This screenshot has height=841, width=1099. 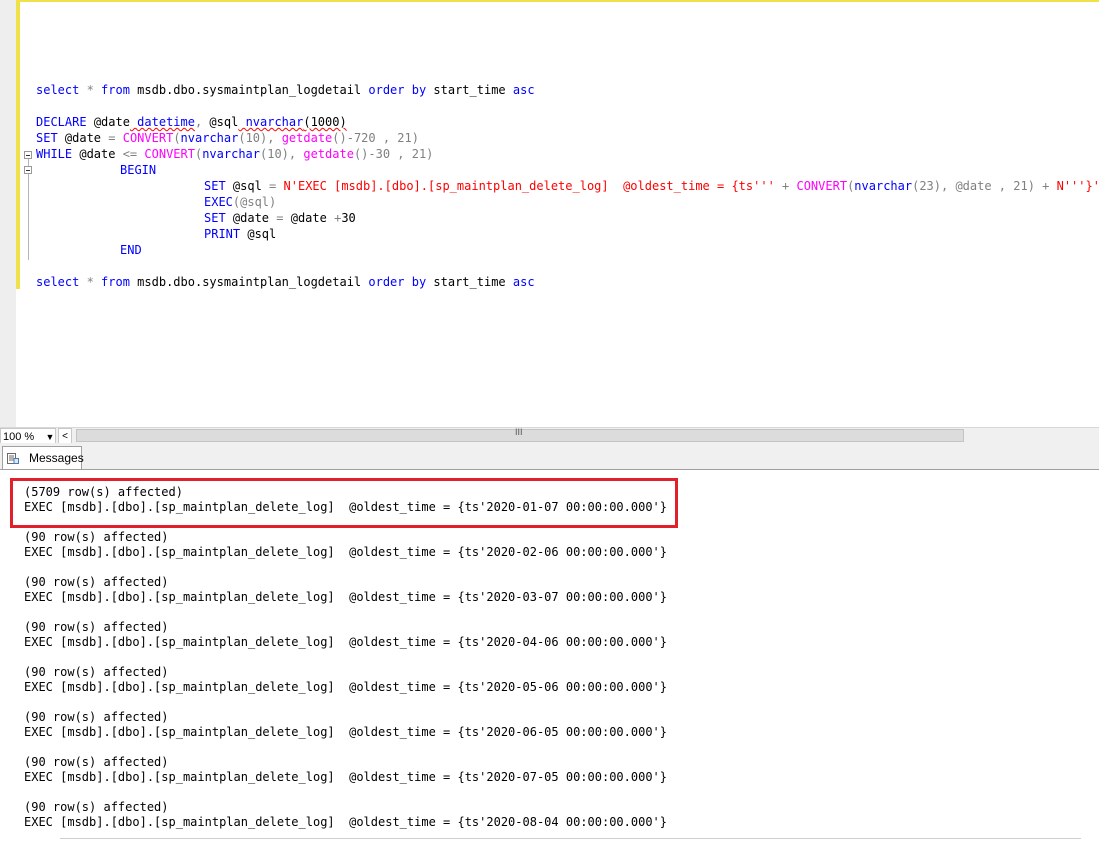 What do you see at coordinates (13, 458) in the screenshot?
I see `messages-icon` at bounding box center [13, 458].